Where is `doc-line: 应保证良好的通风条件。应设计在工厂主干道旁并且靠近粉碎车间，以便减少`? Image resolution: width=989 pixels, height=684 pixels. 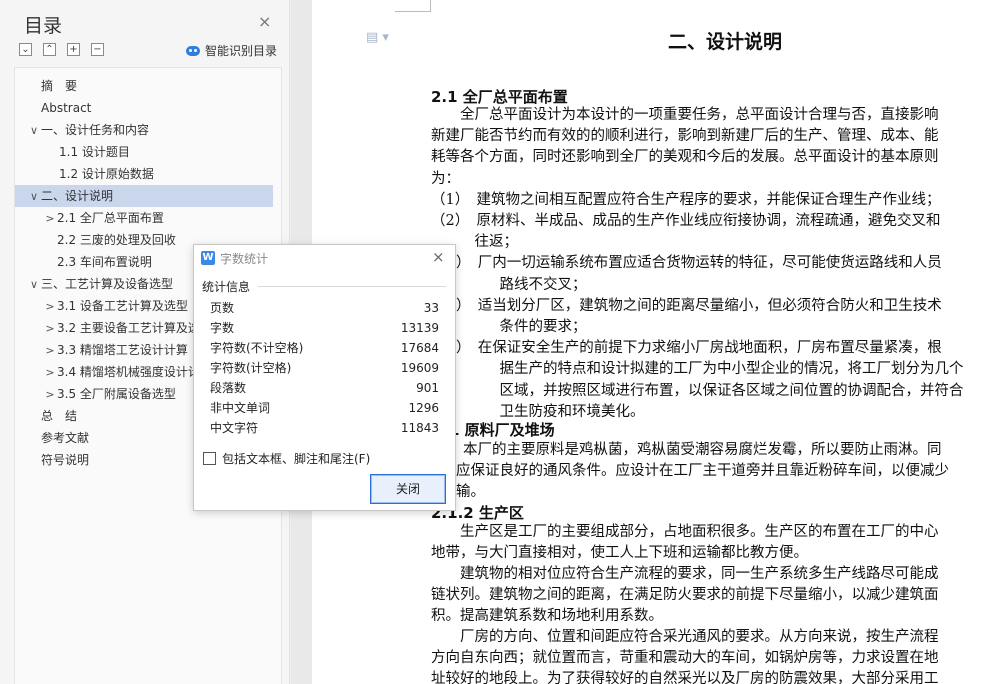
doc-line: 应保证良好的通风条件。应设计在工厂主干道旁并且靠近粉碎车间，以便减少 is located at coordinates (702, 471).